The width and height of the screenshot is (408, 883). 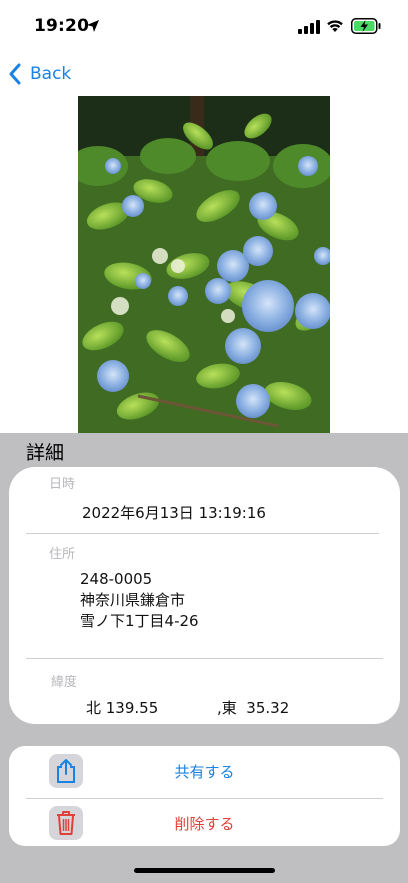 What do you see at coordinates (93, 26) in the screenshot?
I see `location-arrow-icon` at bounding box center [93, 26].